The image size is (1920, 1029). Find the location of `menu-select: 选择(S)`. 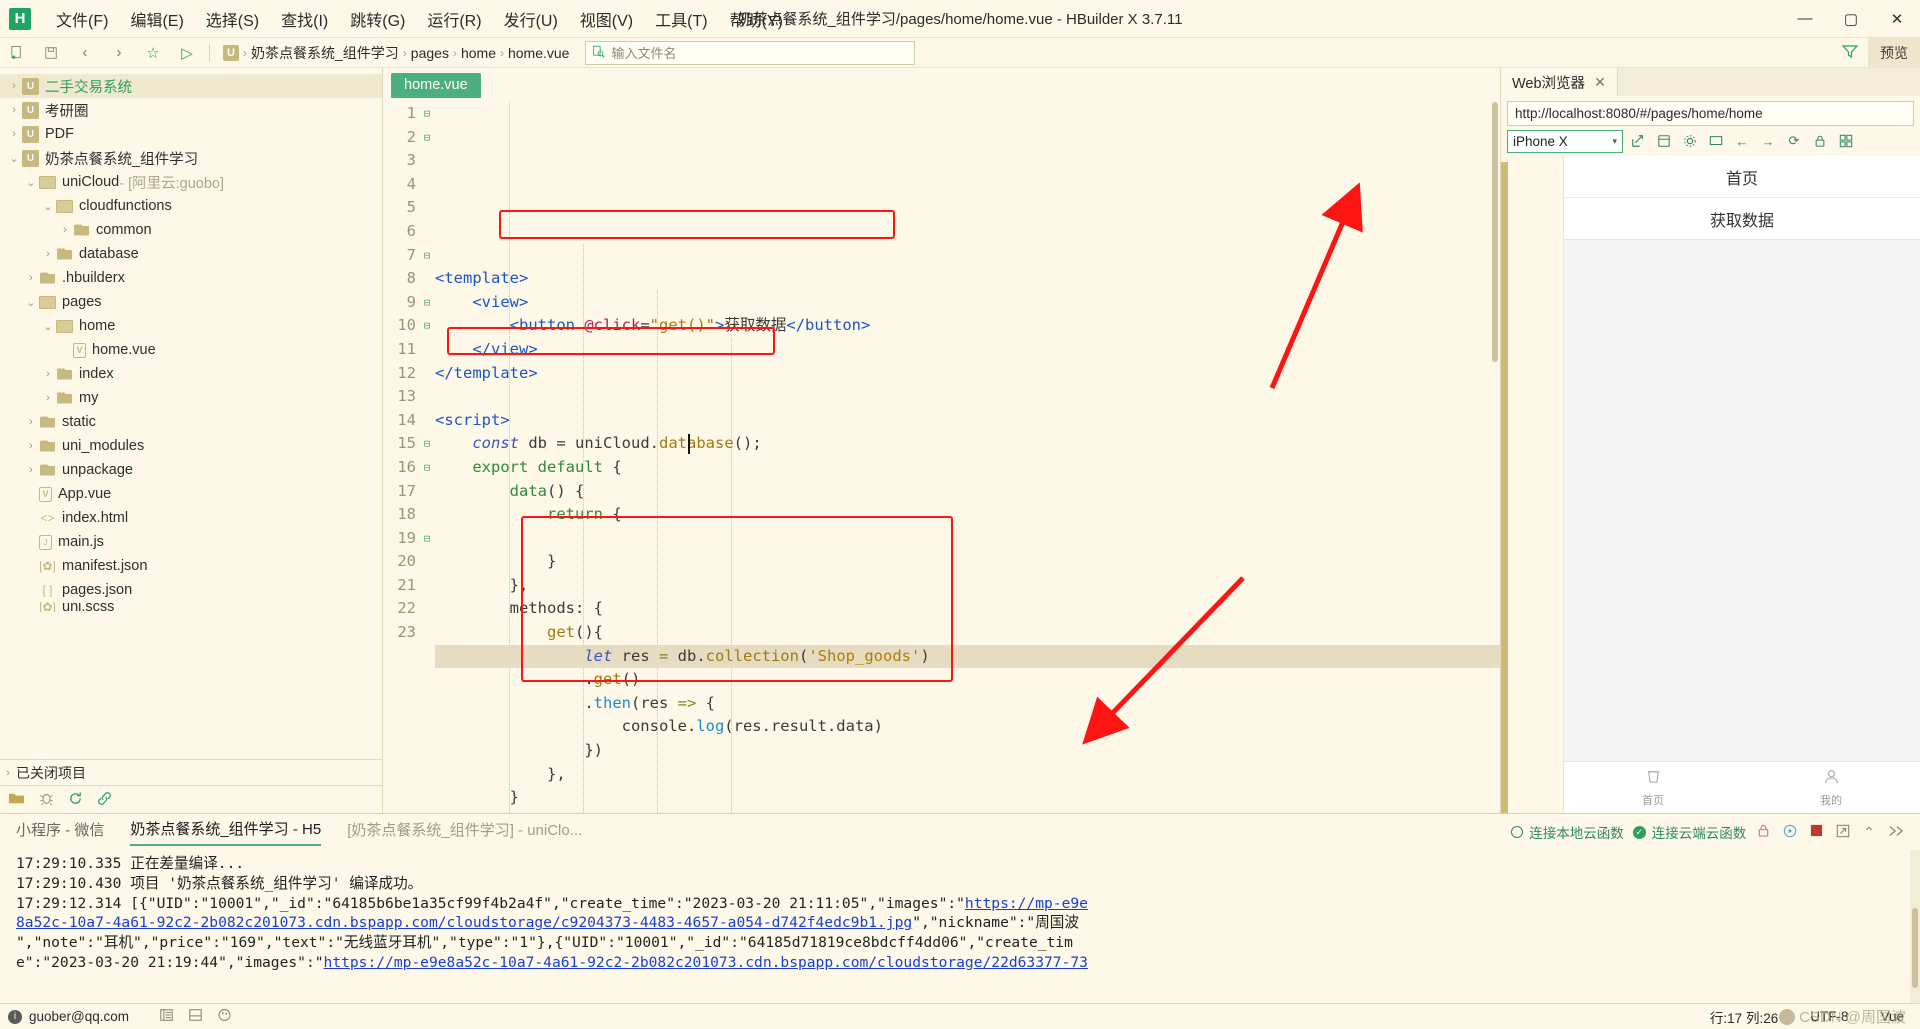

menu-select: 选择(S) is located at coordinates (232, 19).